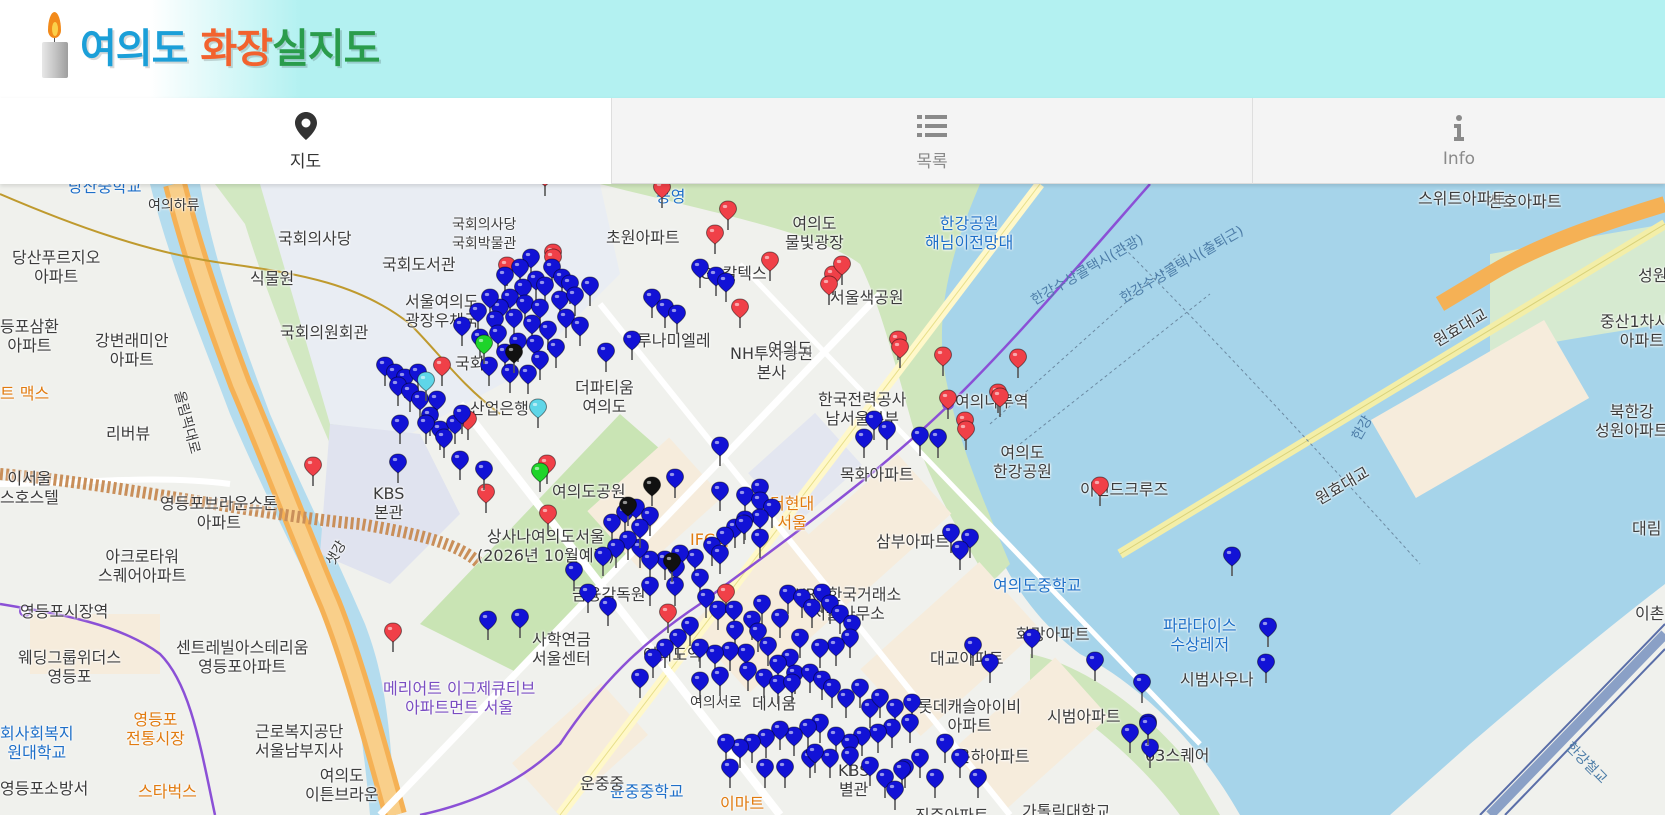  What do you see at coordinates (1200, 635) in the screenshot?
I see `map-label: 파라다이스 수상레저` at bounding box center [1200, 635].